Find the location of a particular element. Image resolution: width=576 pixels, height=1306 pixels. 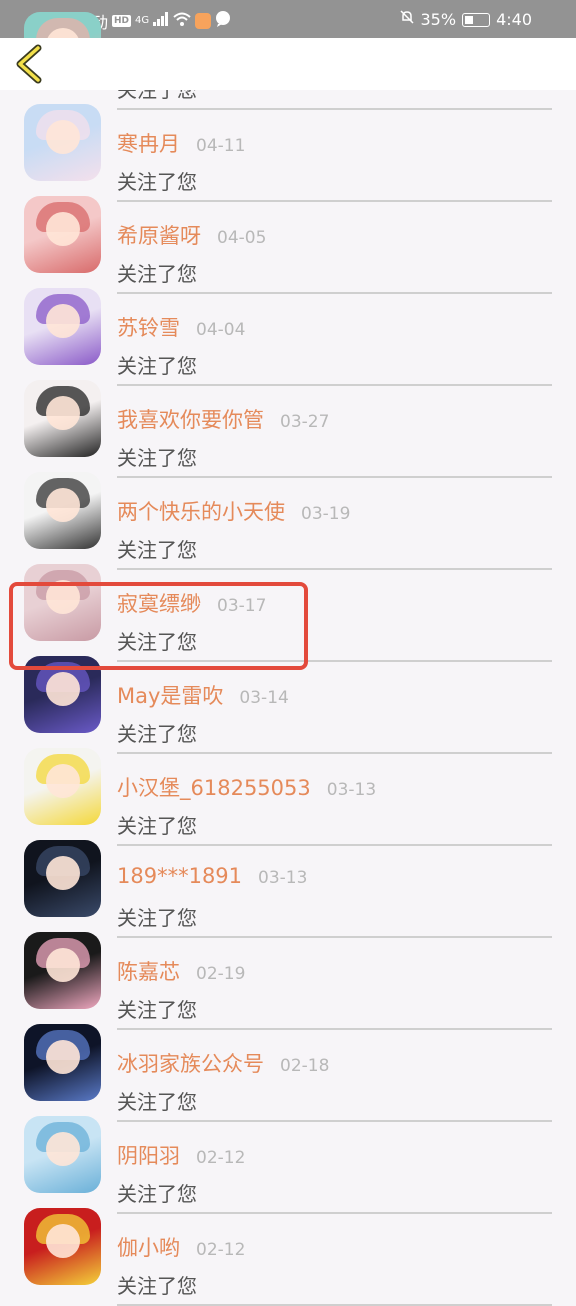

user-name: 伽小哟 is located at coordinates (148, 1247).